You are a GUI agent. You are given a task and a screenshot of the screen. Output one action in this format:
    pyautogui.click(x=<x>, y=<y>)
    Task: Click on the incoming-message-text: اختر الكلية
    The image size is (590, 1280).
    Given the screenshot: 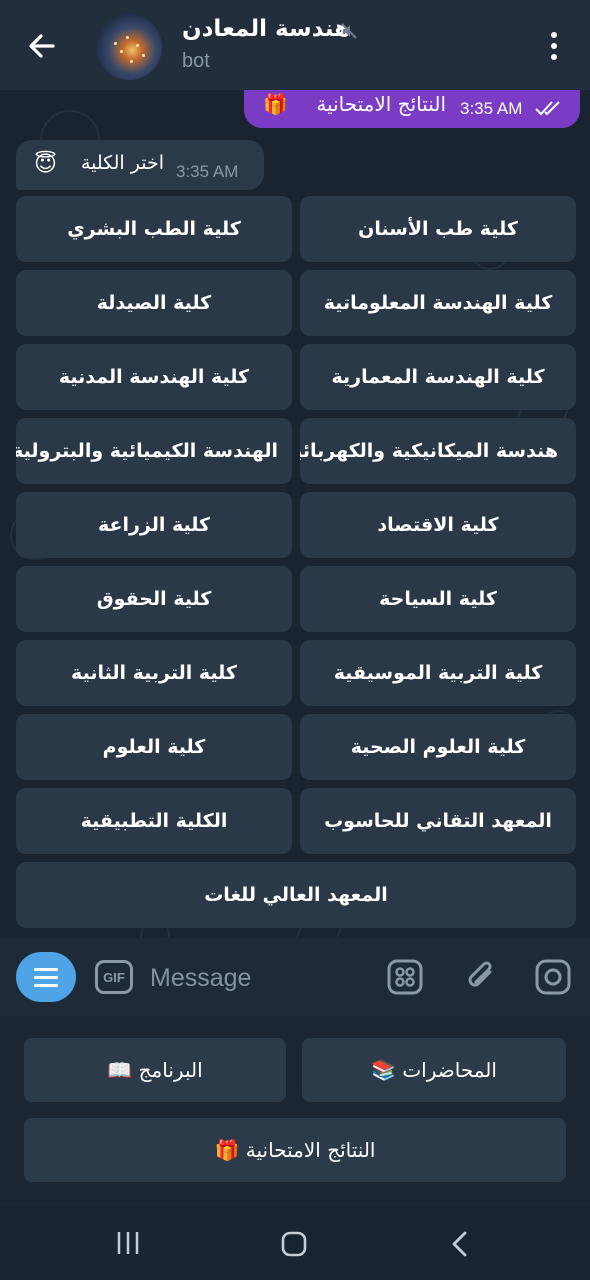 What is the action you would take?
    pyautogui.click(x=122, y=163)
    